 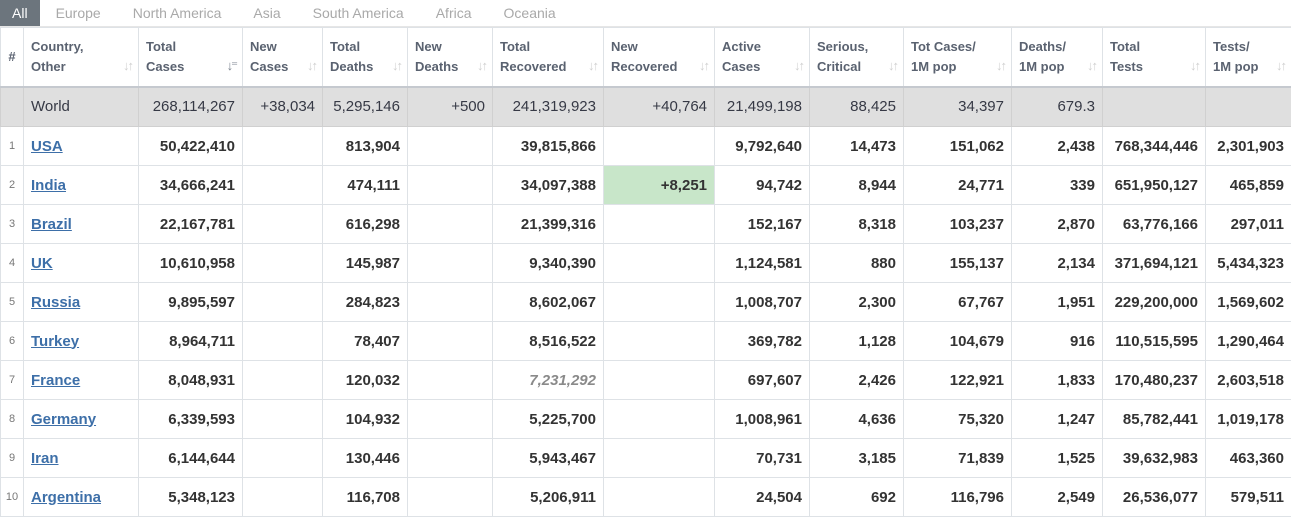 I want to click on header-label-line1: Country,, so click(x=57, y=46).